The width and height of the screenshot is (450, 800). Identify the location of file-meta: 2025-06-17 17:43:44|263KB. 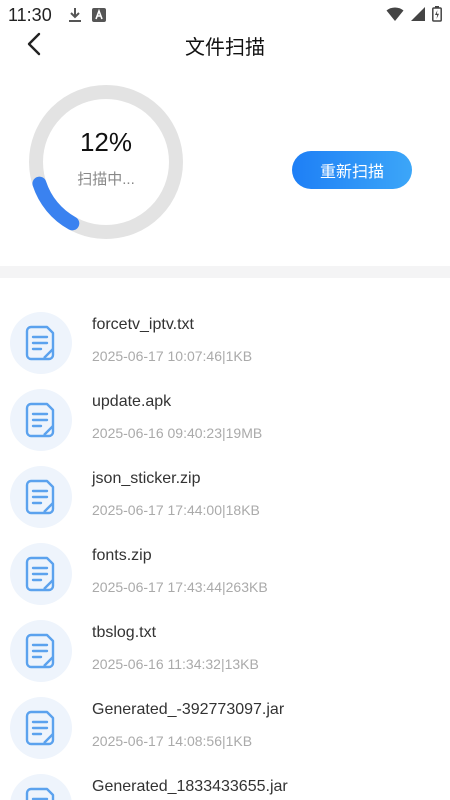
(180, 587).